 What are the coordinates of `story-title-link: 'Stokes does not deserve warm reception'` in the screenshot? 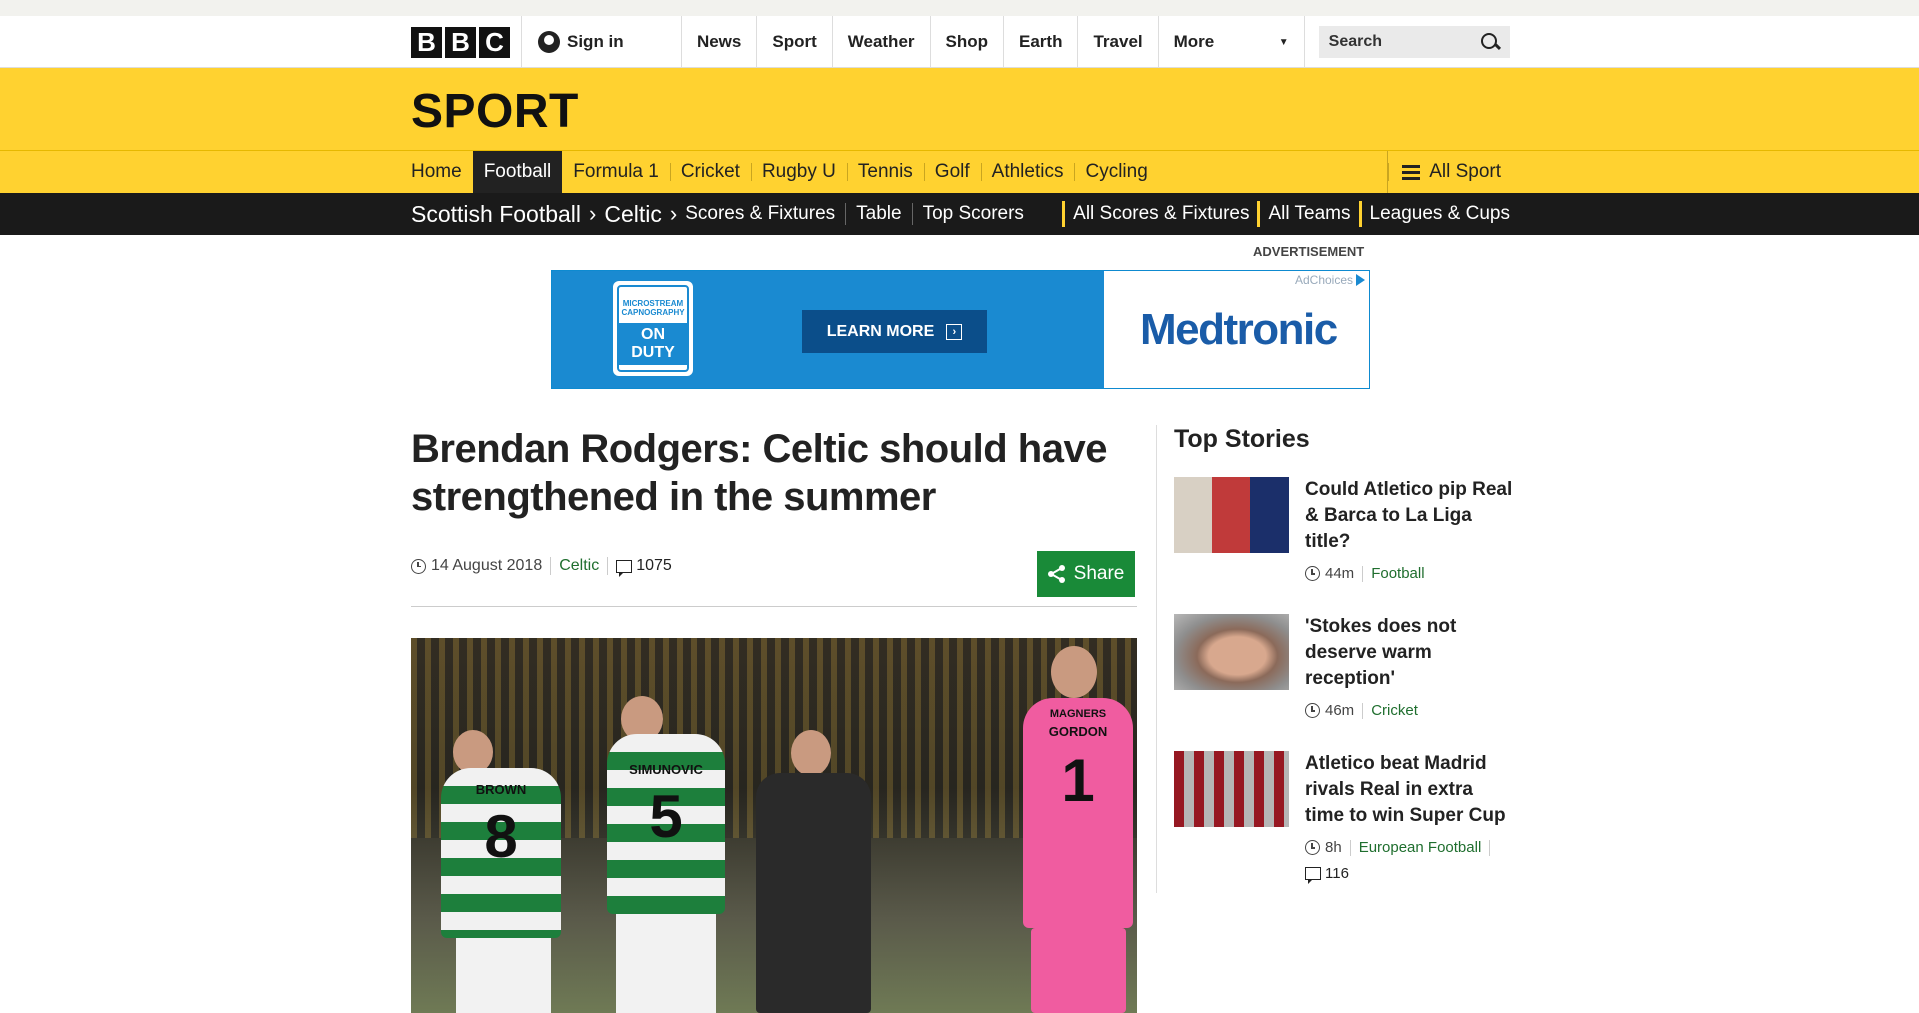 It's located at (1410, 653).